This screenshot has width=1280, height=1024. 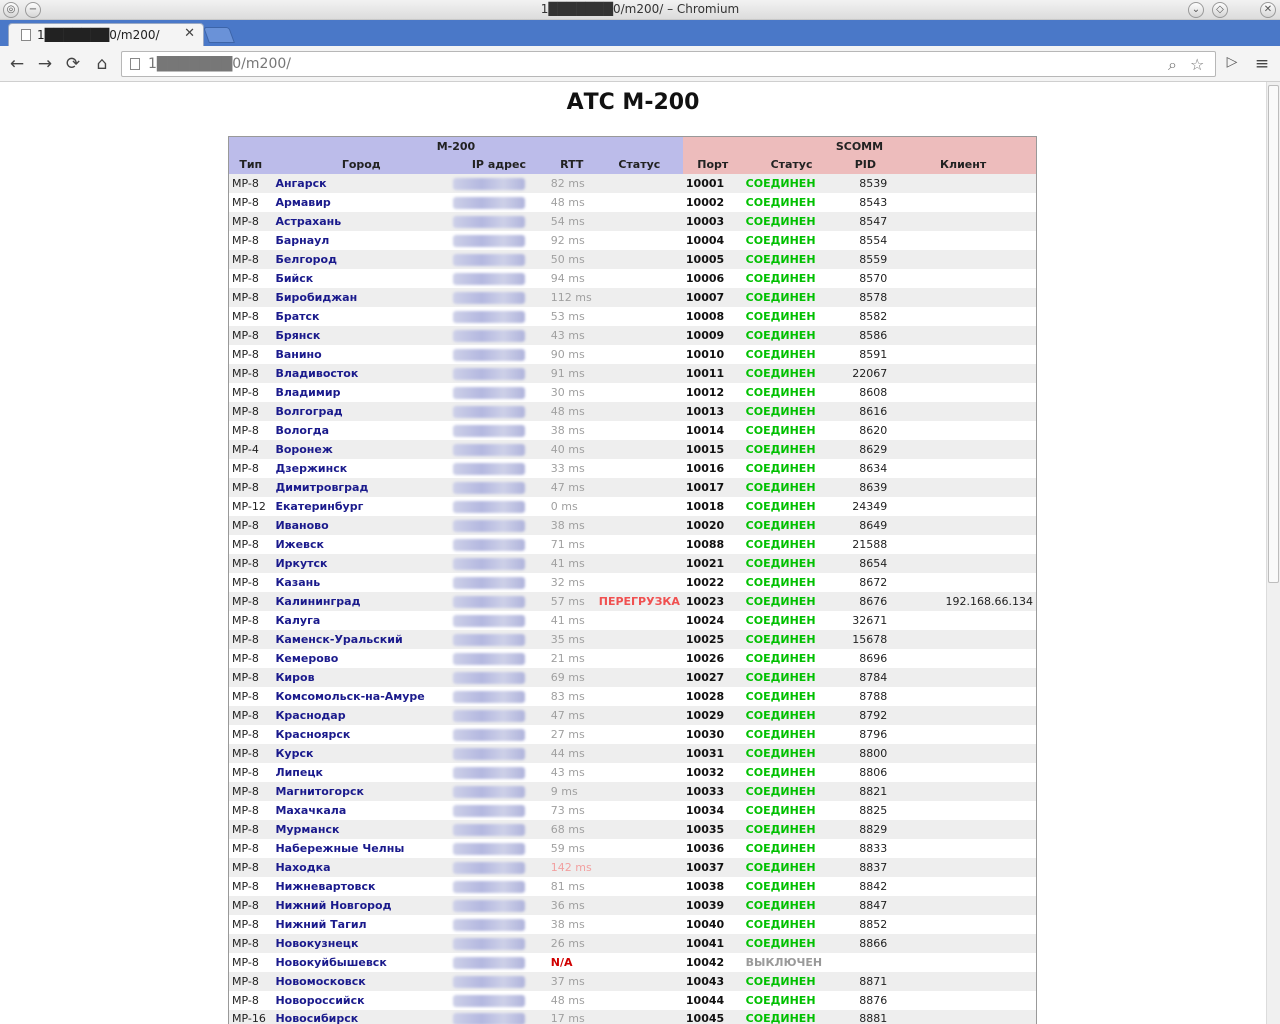 I want to click on cell-city: Набережные Челны, so click(x=361, y=848).